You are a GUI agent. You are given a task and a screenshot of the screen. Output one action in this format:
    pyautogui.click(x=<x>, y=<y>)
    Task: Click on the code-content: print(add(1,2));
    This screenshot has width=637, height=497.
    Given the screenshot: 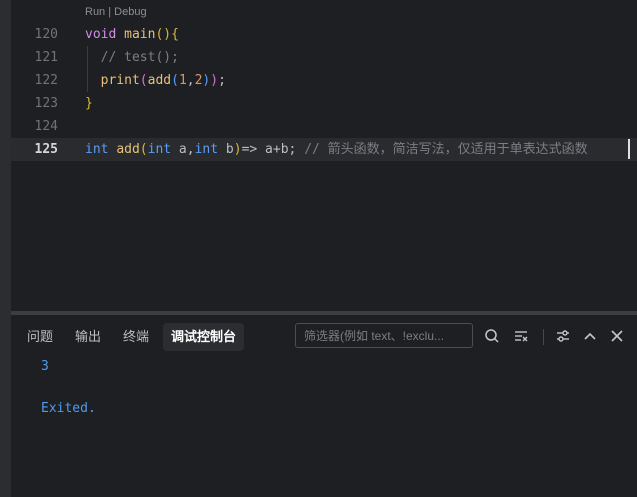 What is the action you would take?
    pyautogui.click(x=155, y=80)
    